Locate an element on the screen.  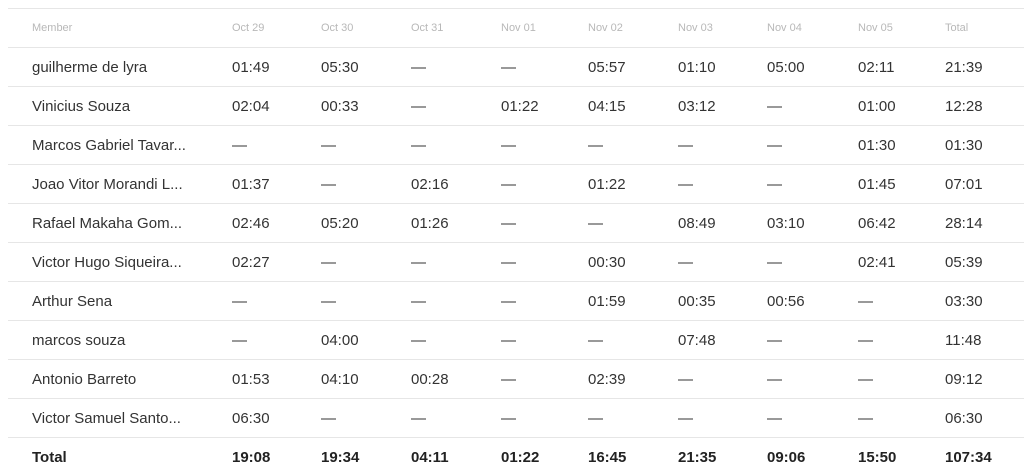
time-cell: 01:30 is located at coordinates (877, 145).